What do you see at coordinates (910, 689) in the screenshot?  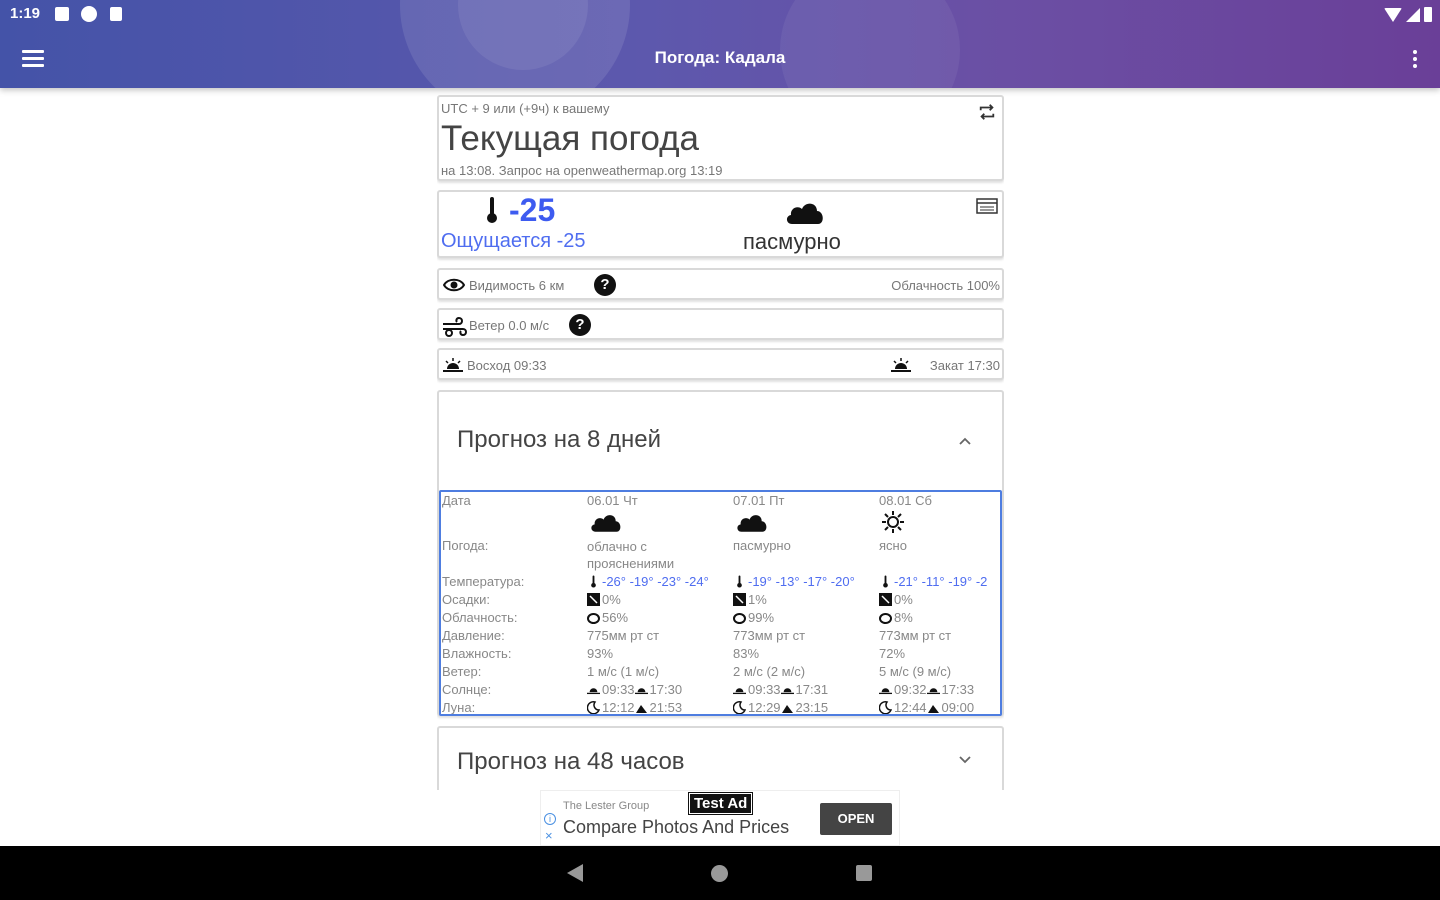 I see `day-sunrise: 09:32` at bounding box center [910, 689].